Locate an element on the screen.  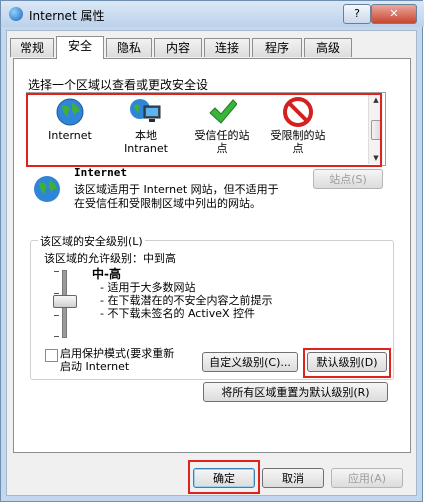
default-level-highlight-box is located at coordinates (347, 363).